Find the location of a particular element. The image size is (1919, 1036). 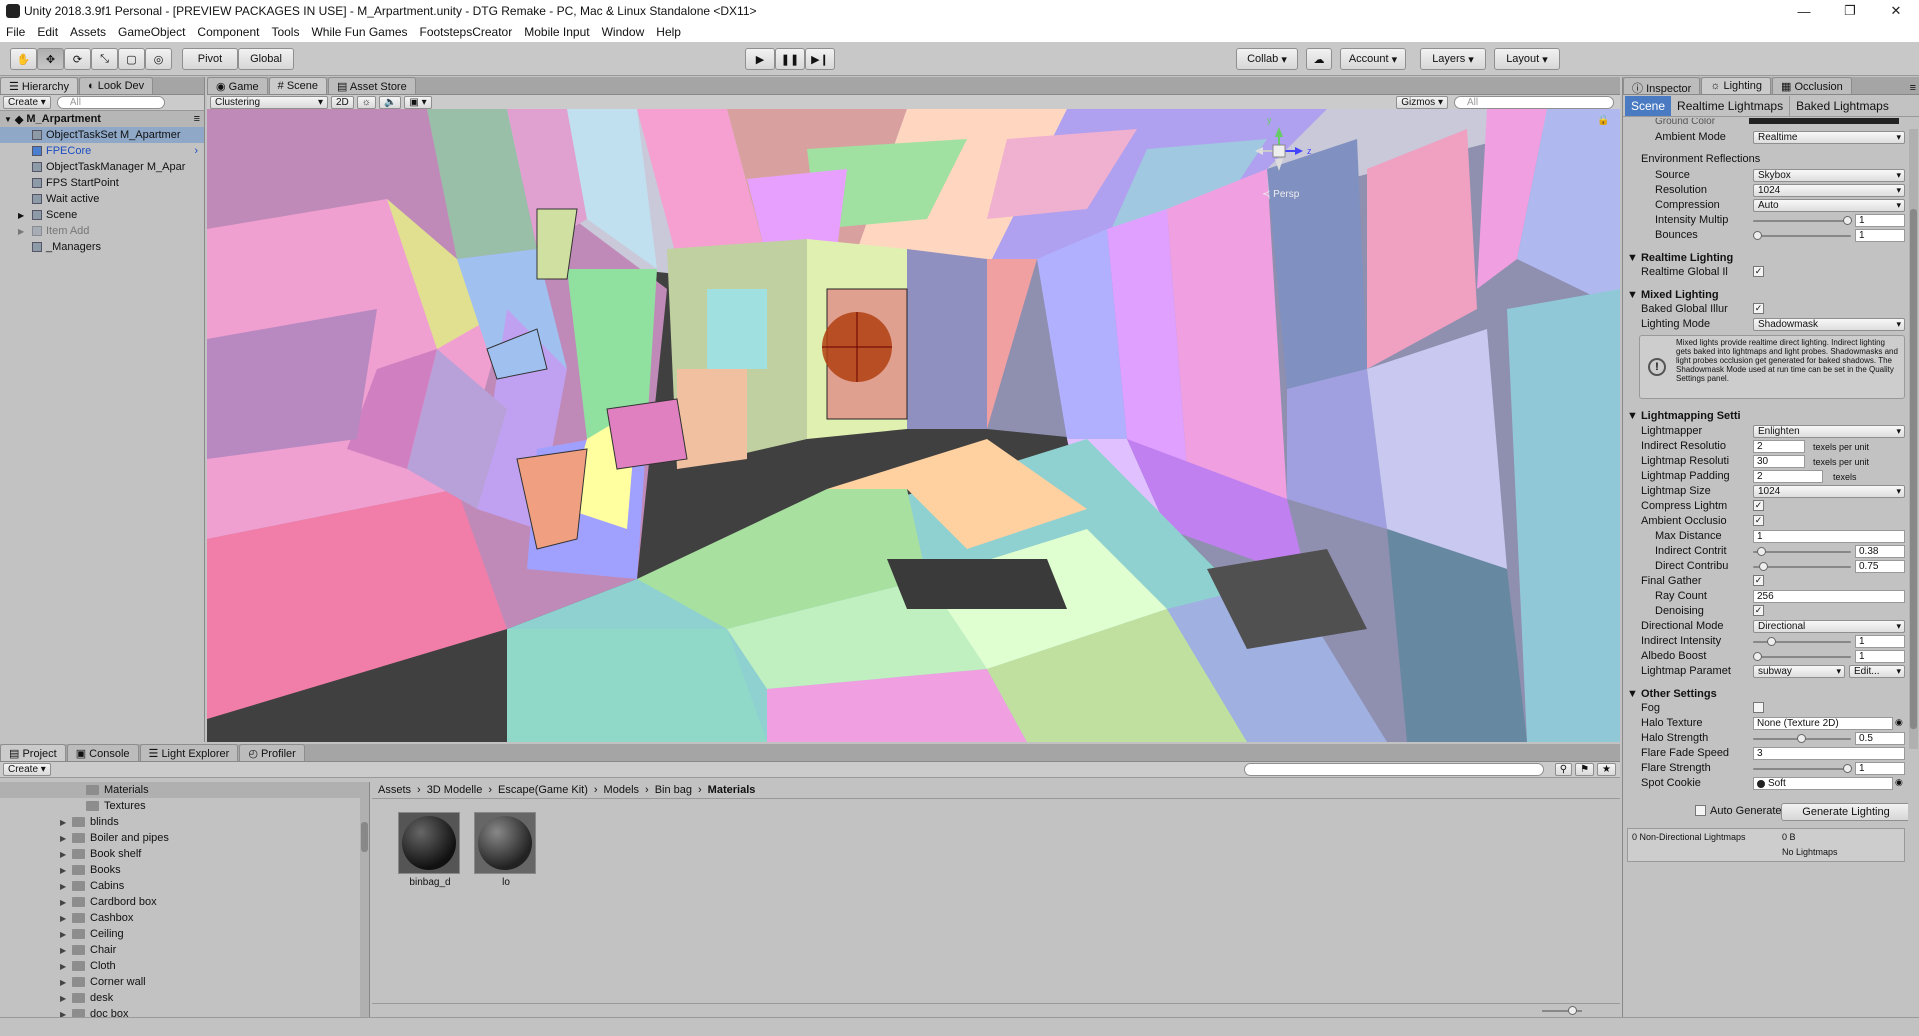

bounces-slider-knob is located at coordinates (1757, 235).